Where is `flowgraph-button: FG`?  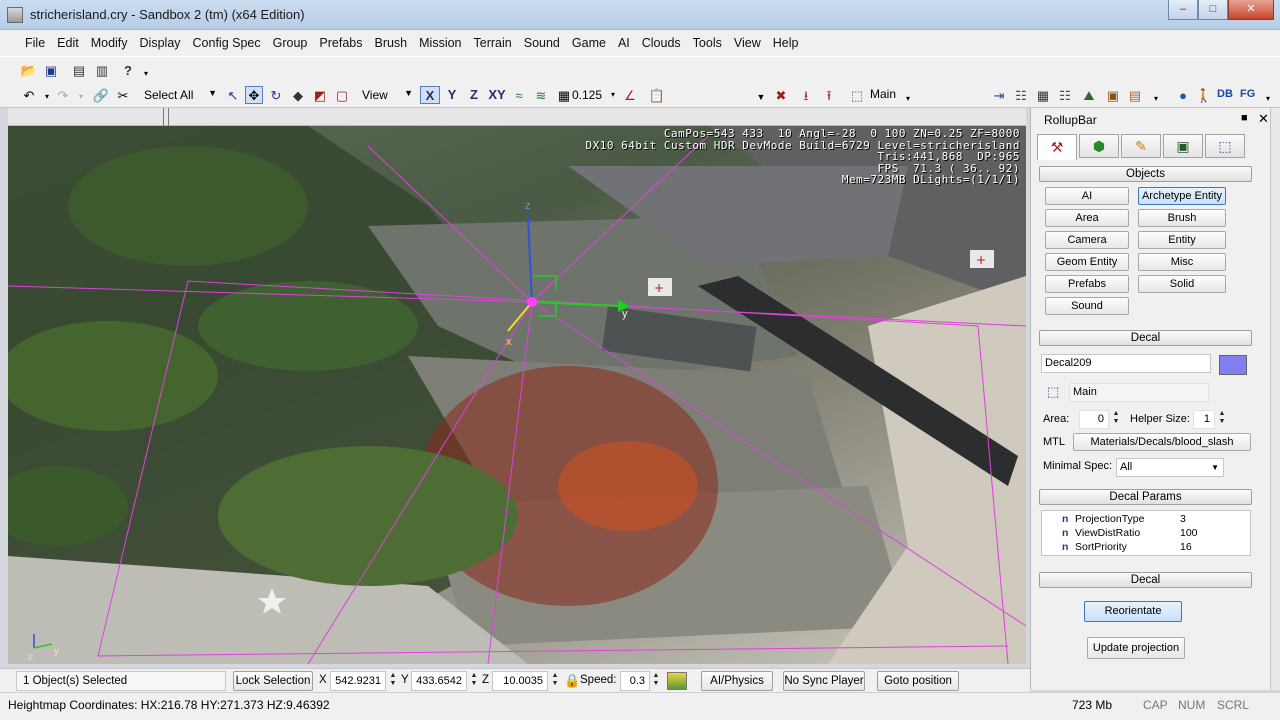
flowgraph-button: FG is located at coordinates (1247, 94).